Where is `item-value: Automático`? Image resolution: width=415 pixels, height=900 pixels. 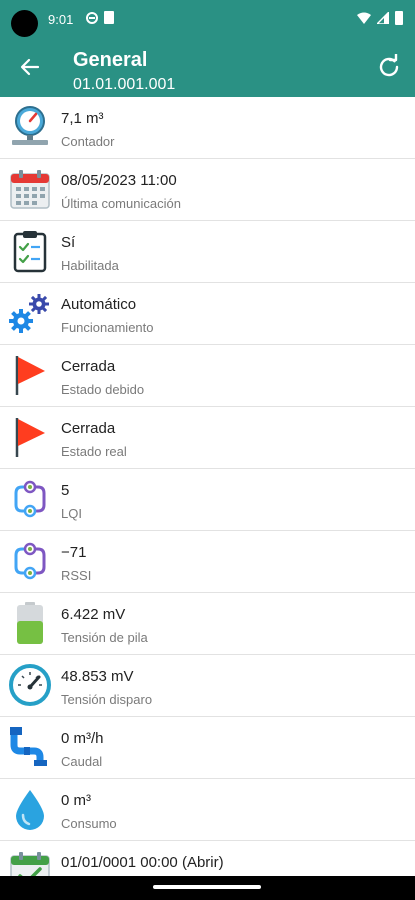 item-value: Automático is located at coordinates (99, 304).